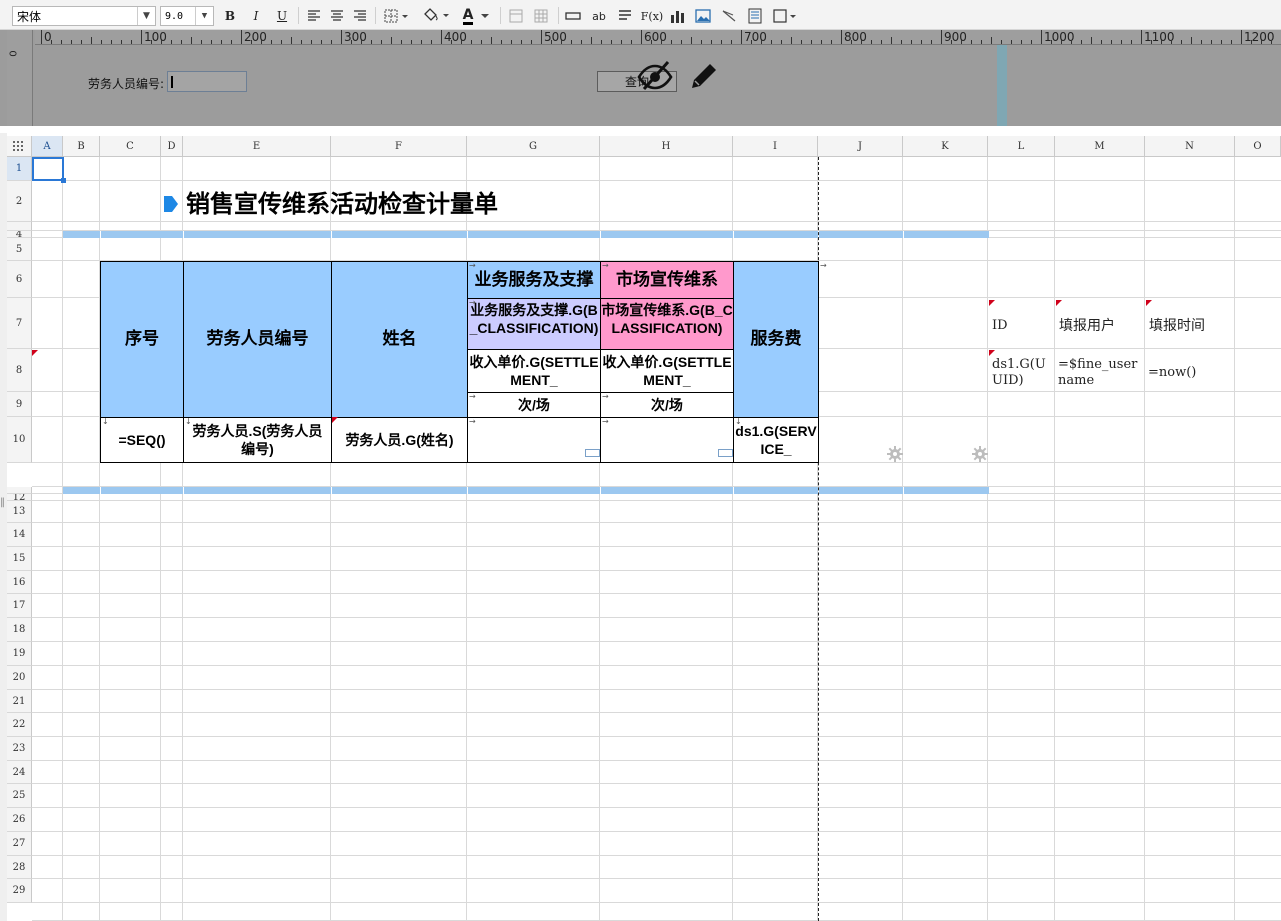 The image size is (1281, 921). Describe the element at coordinates (534, 371) in the screenshot. I see `unit-price-g: 收入单价.G(SETTLEMENT_` at that location.